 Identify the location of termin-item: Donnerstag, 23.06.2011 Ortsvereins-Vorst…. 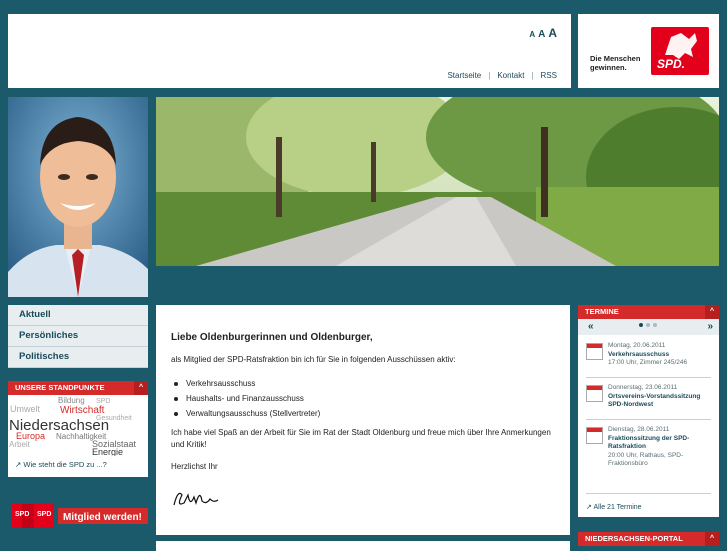
(650, 400).